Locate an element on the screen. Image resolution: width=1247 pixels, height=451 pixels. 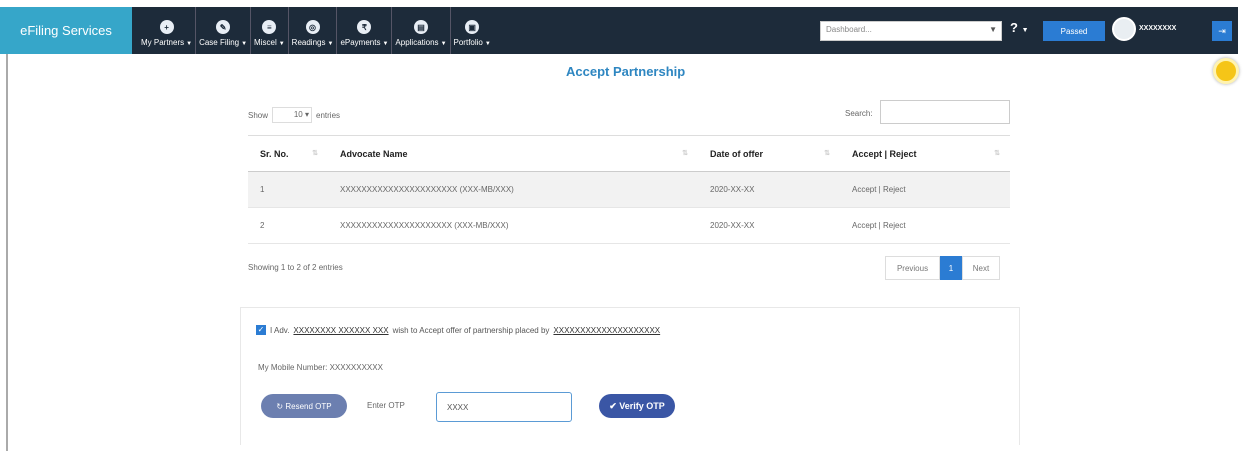
search-input is located at coordinates (945, 112).